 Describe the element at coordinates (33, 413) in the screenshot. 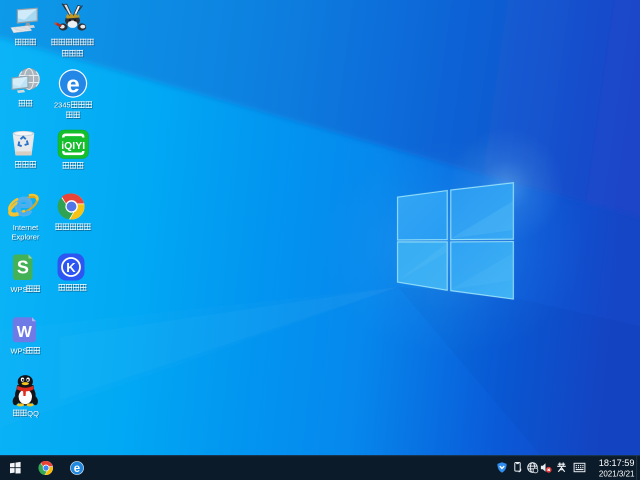

I see `svg-text: QQ` at that location.